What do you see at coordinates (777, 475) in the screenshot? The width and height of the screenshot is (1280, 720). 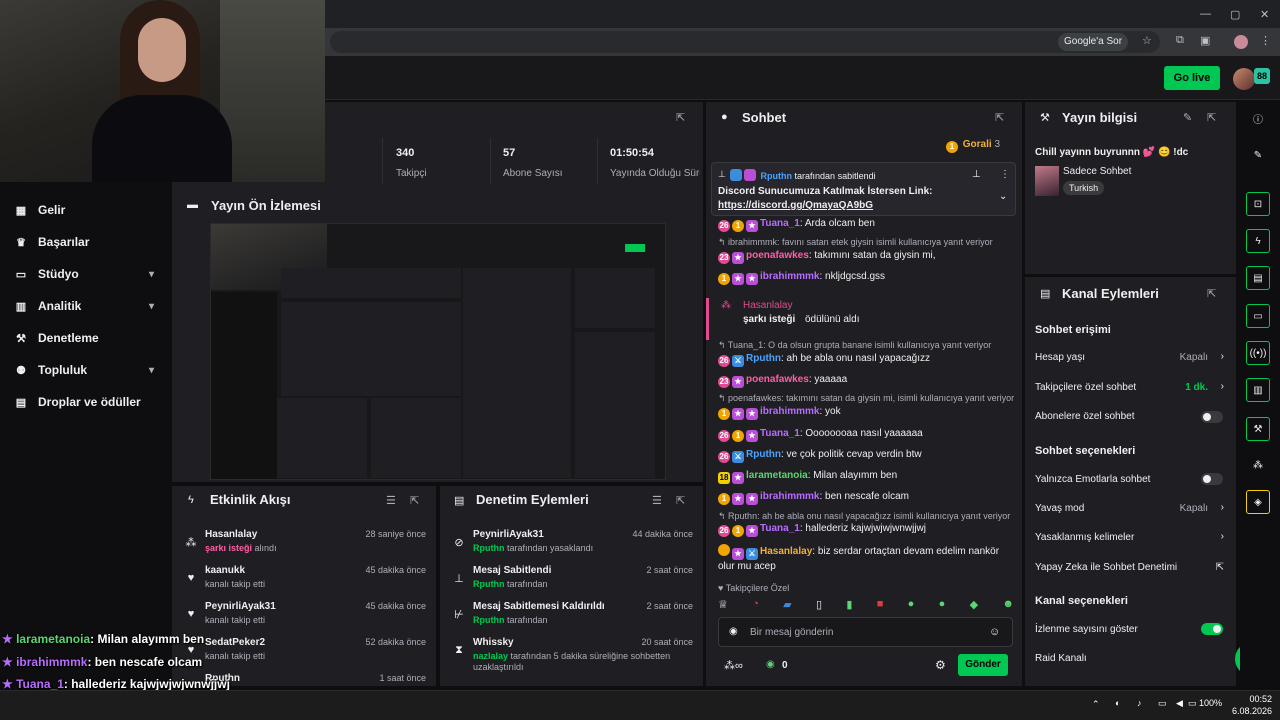 I see `chat-username: larametanoia` at bounding box center [777, 475].